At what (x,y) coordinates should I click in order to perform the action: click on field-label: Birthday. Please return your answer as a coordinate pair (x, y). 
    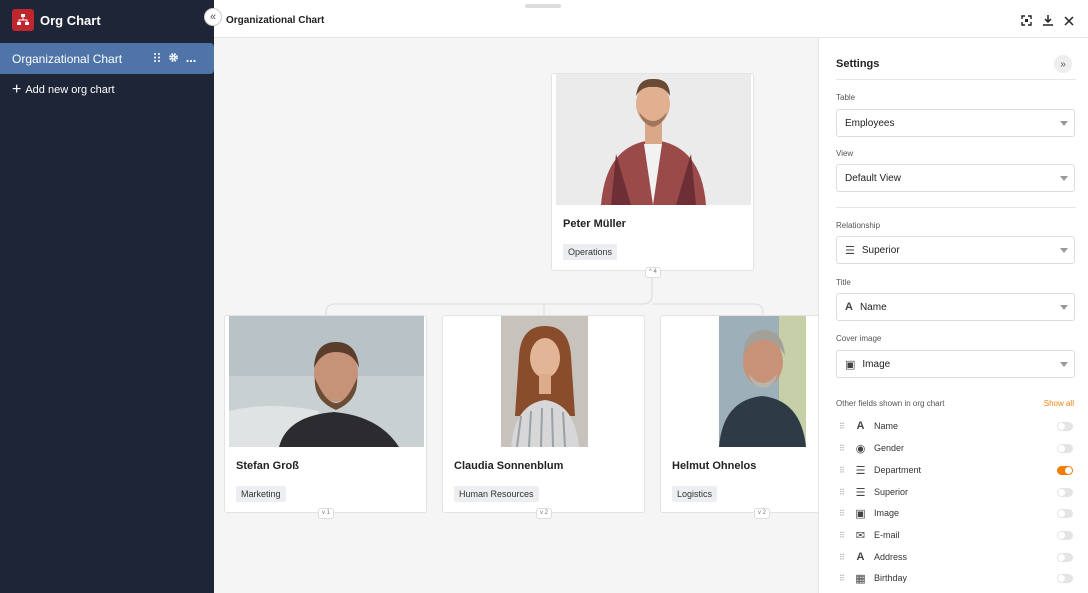
    Looking at the image, I should click on (891, 578).